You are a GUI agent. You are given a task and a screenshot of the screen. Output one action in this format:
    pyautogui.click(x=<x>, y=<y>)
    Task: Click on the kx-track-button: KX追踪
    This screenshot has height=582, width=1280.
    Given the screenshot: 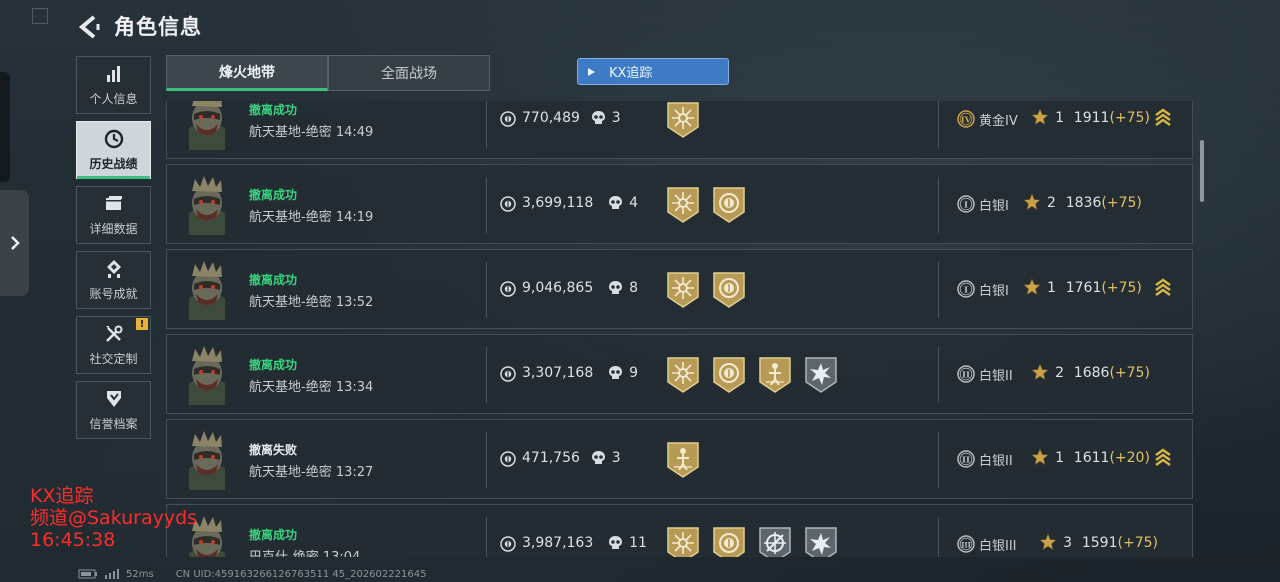 What is the action you would take?
    pyautogui.click(x=653, y=71)
    